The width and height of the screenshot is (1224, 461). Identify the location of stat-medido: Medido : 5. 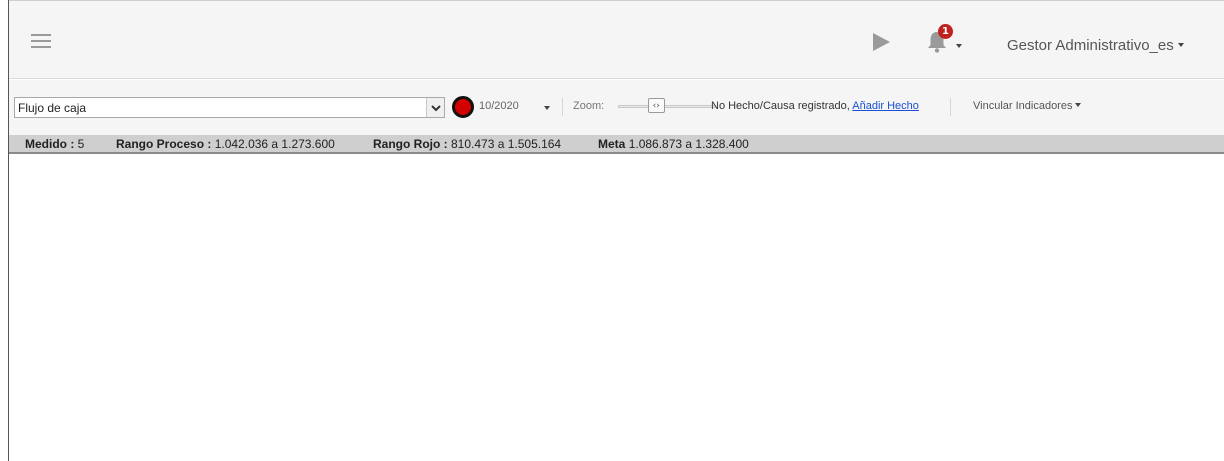
(54, 144).